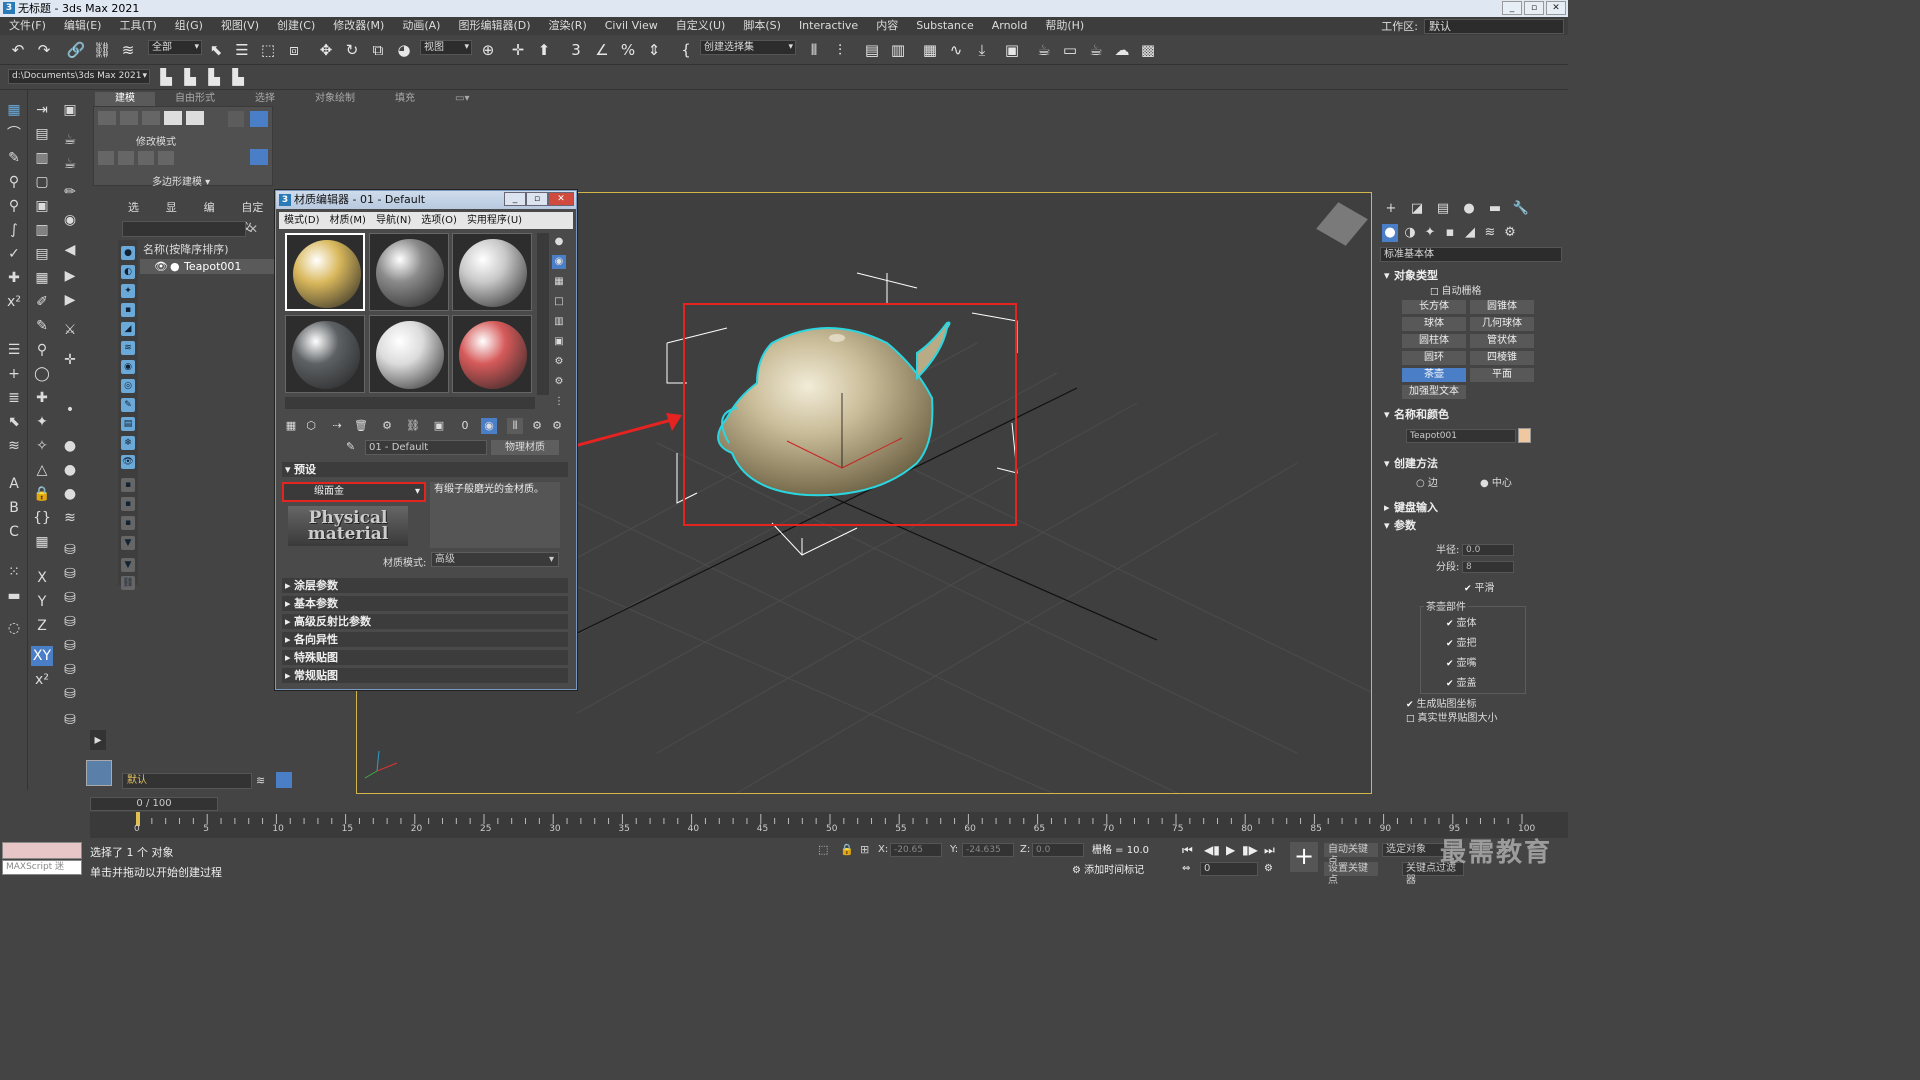  What do you see at coordinates (425, 585) in the screenshot?
I see `rollout-coating: 涂层参数` at bounding box center [425, 585].